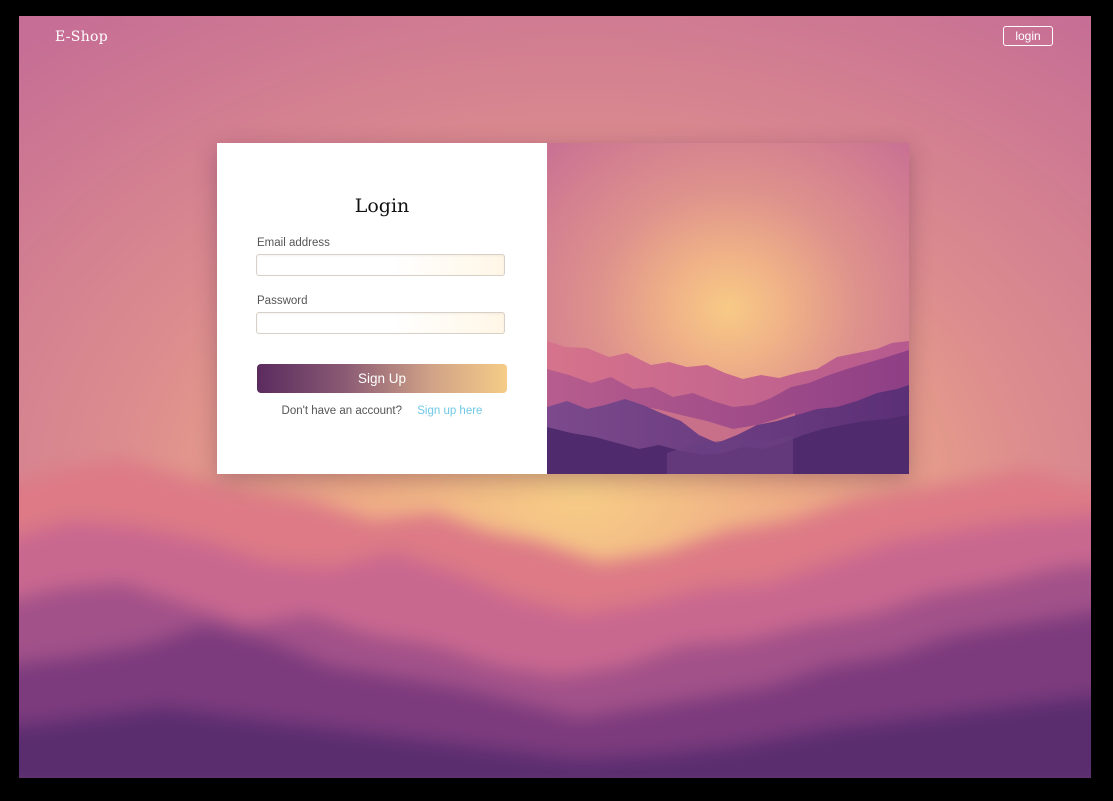  Describe the element at coordinates (555, 41) in the screenshot. I see `top-nav-bar: E-Shop login` at that location.